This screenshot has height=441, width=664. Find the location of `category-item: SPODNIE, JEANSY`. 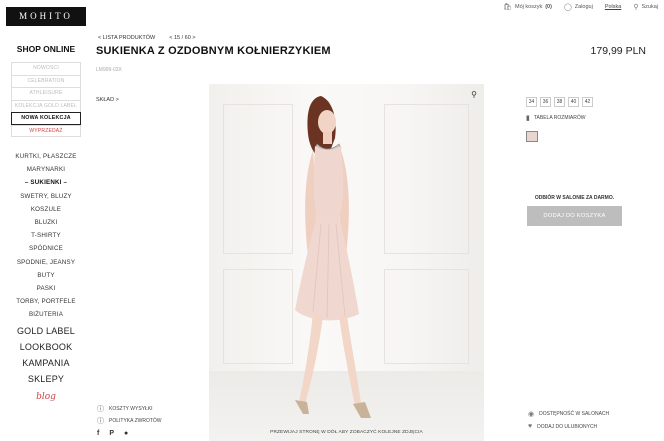

category-item: SPODNIE, JEANSY is located at coordinates (46, 262).